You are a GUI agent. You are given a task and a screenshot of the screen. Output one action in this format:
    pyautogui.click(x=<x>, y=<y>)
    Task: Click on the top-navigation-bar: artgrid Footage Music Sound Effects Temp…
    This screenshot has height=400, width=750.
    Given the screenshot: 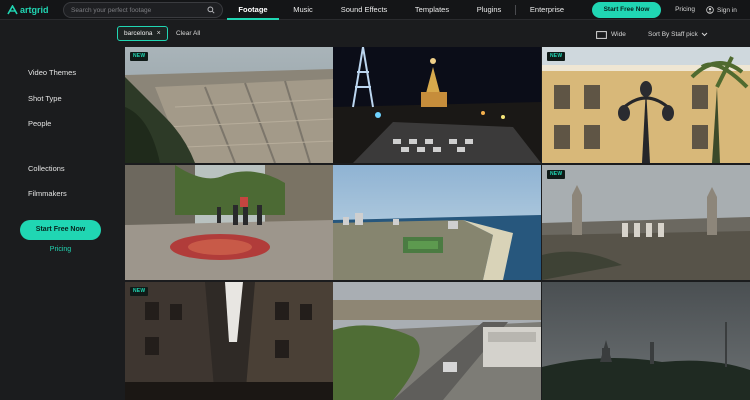 What is the action you would take?
    pyautogui.click(x=375, y=10)
    